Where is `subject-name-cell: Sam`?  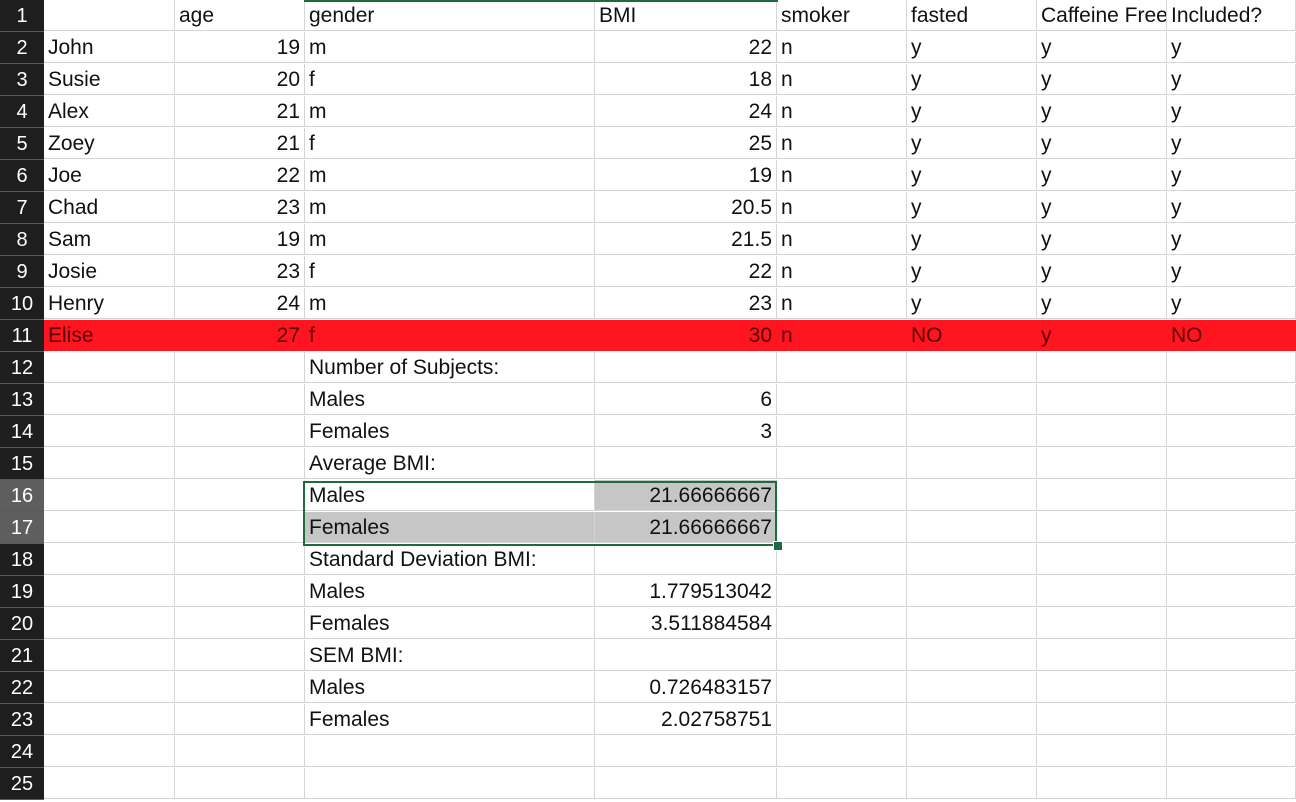
subject-name-cell: Sam is located at coordinates (109, 239).